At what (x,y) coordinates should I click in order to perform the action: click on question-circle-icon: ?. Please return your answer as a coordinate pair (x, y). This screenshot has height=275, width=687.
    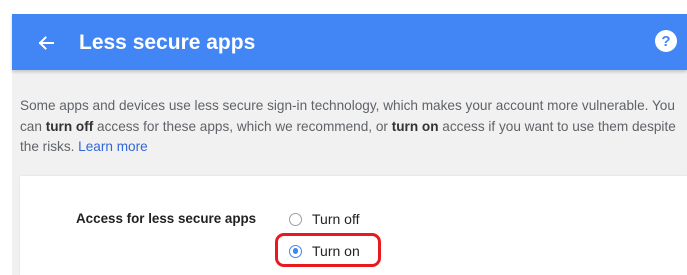
    Looking at the image, I should click on (666, 41).